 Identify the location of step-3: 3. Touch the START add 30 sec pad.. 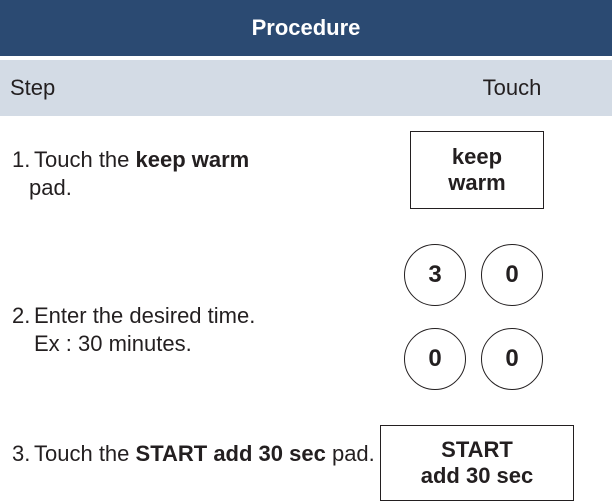
(193, 454).